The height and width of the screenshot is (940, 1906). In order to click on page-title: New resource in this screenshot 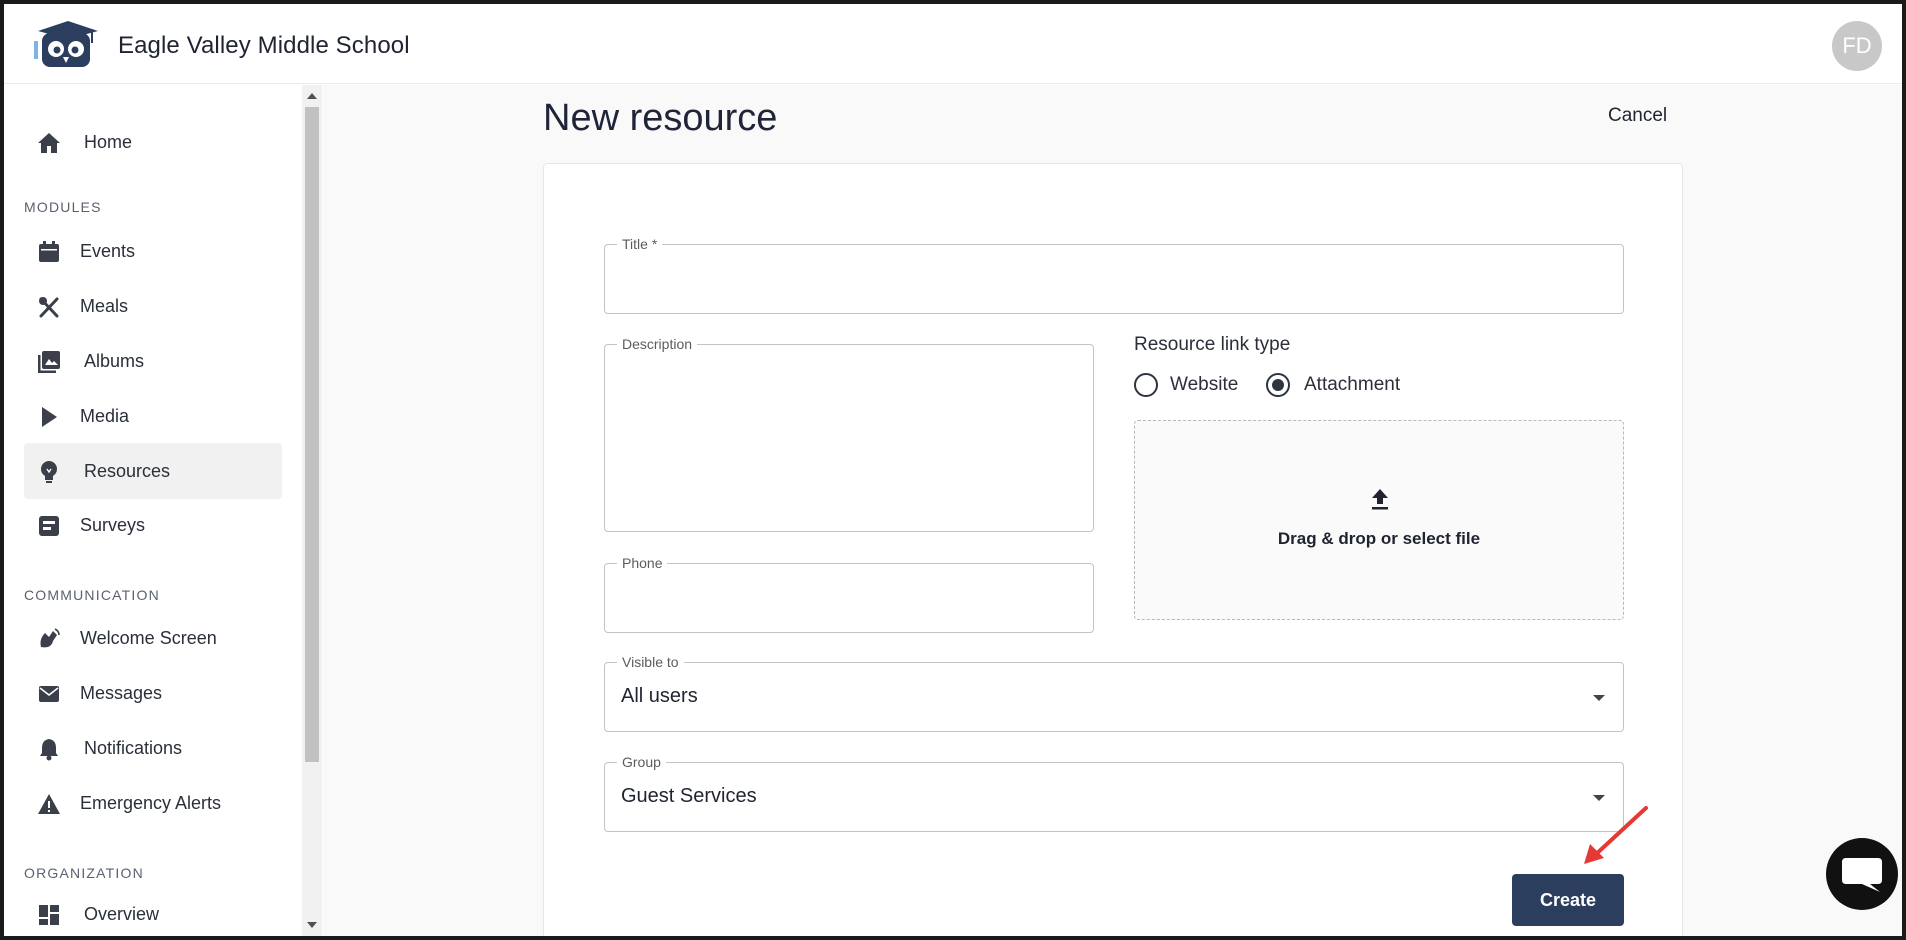, I will do `click(660, 118)`.